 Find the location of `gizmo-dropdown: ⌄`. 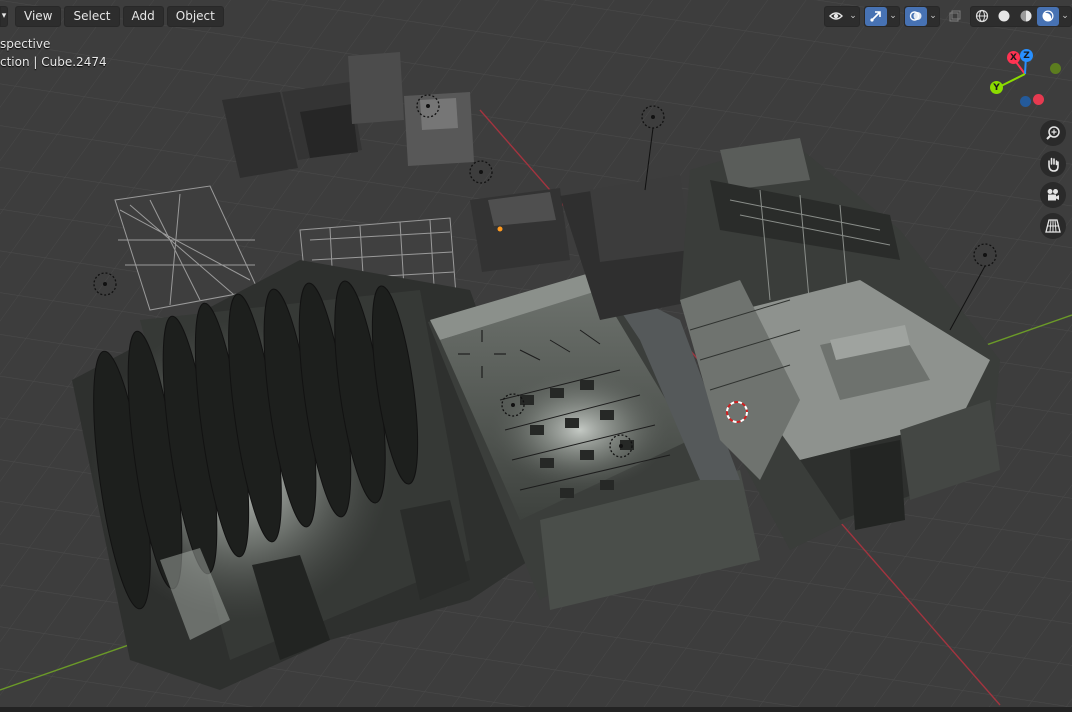

gizmo-dropdown: ⌄ is located at coordinates (893, 16).